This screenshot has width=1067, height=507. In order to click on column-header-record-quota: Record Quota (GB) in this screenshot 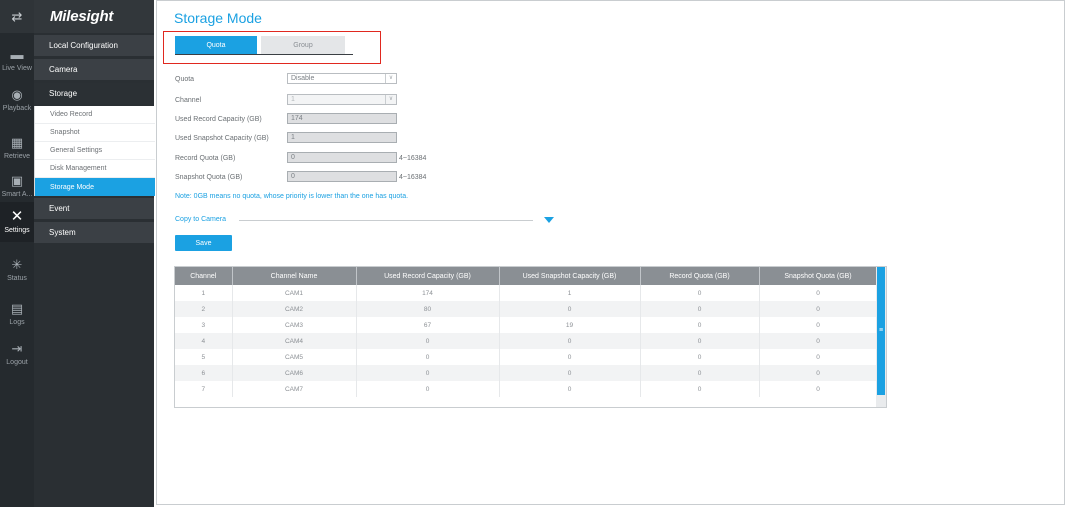, I will do `click(700, 276)`.